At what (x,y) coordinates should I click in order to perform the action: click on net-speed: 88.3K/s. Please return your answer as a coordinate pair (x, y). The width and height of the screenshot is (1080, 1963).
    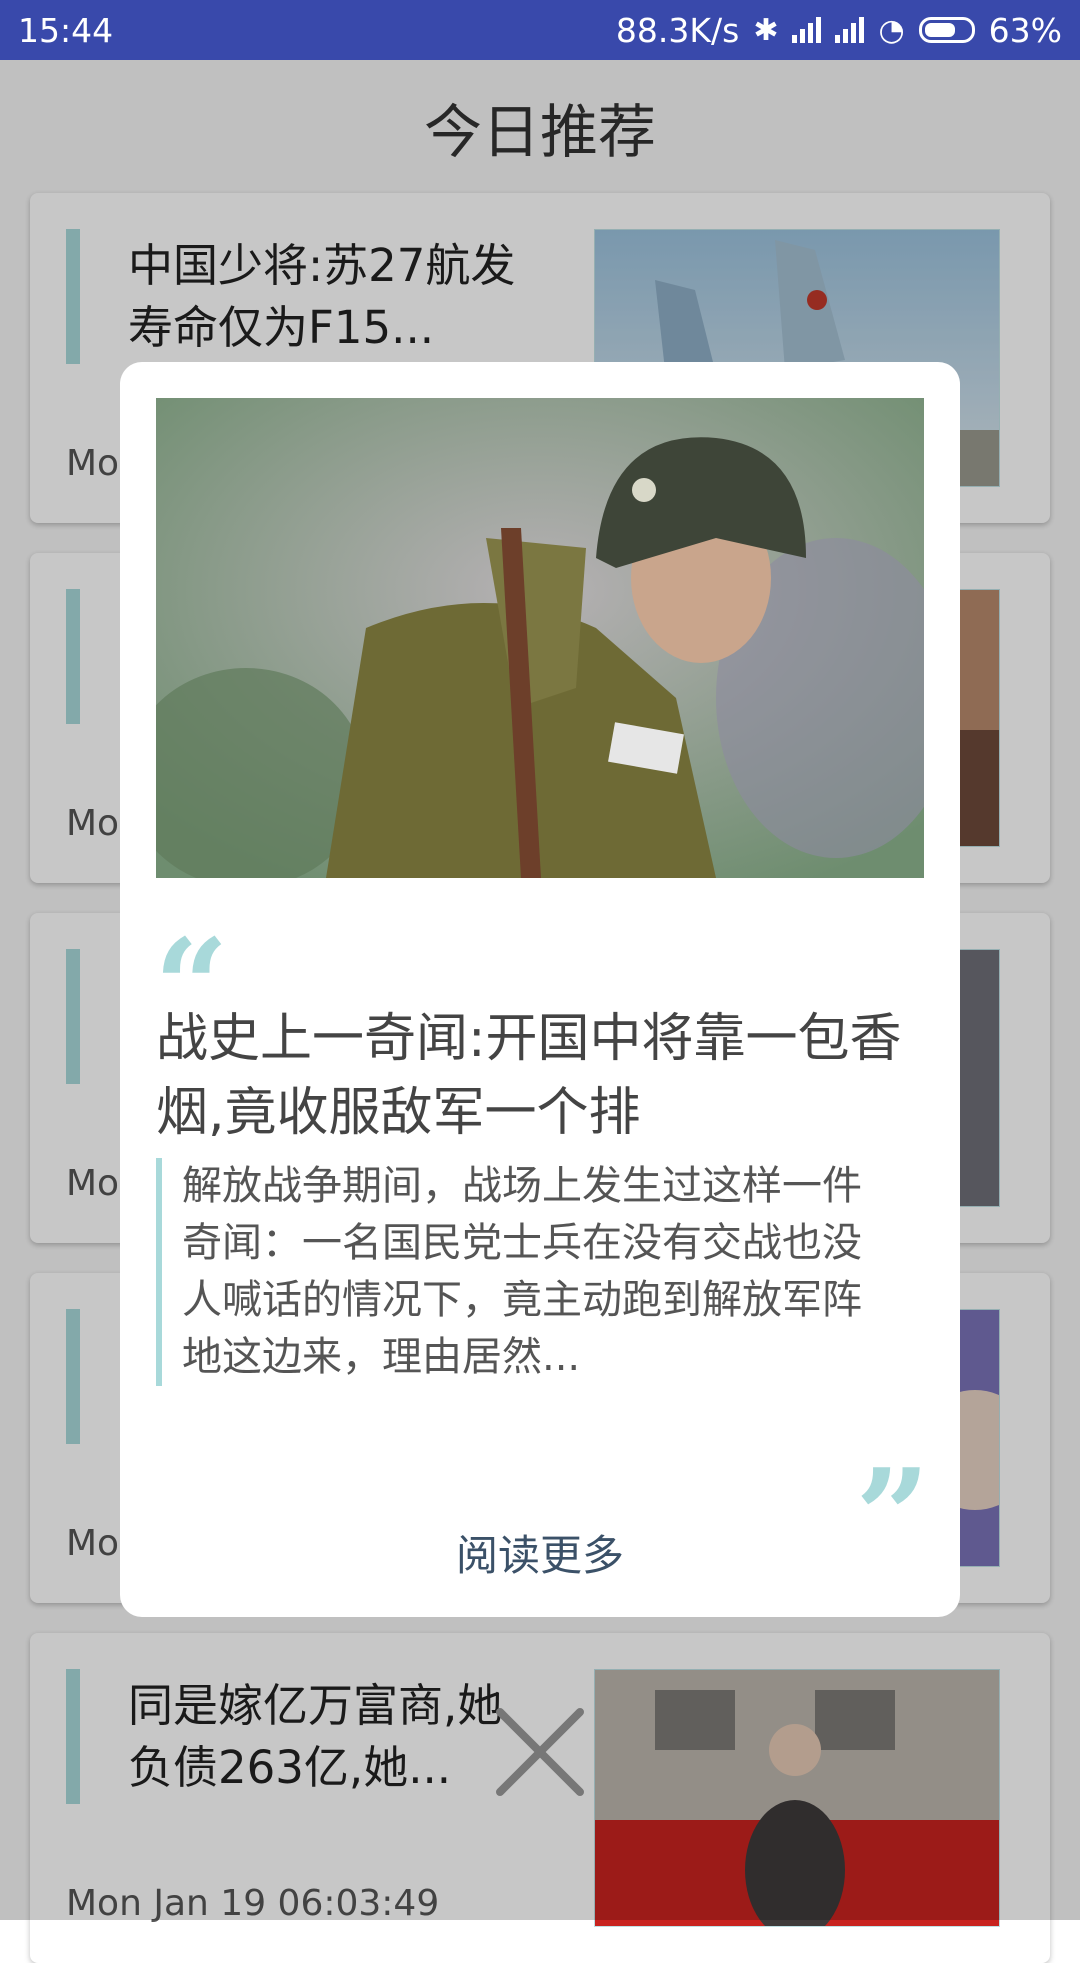
    Looking at the image, I should click on (677, 30).